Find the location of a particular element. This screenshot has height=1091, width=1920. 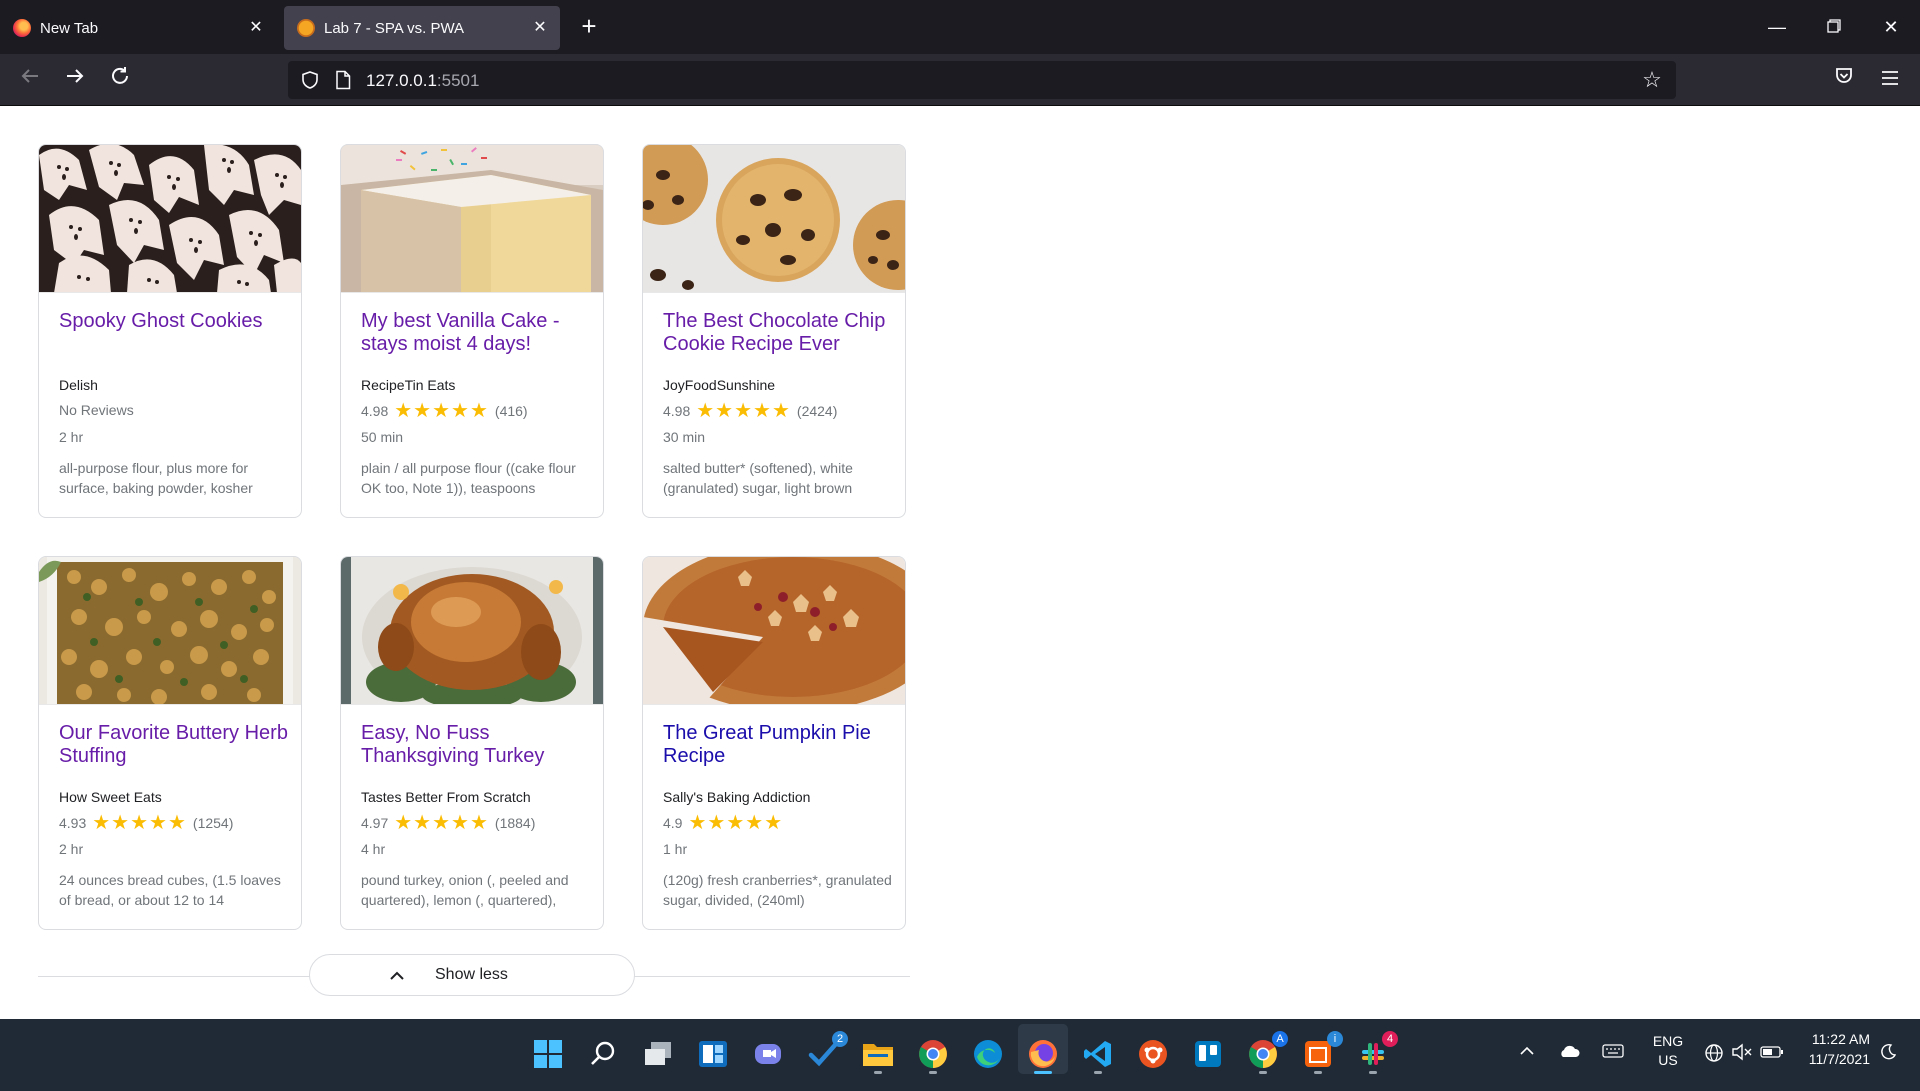

search-icon is located at coordinates (603, 1054).